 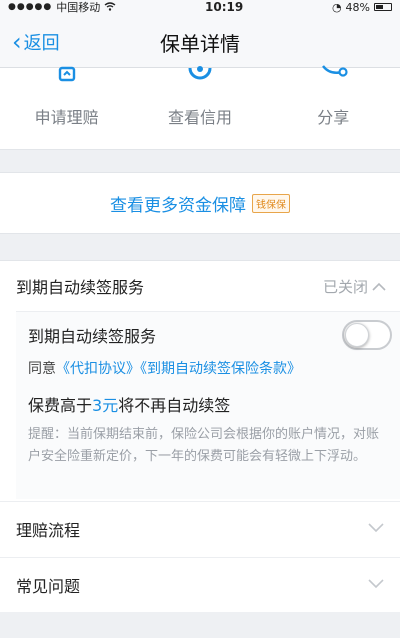 What do you see at coordinates (174, 405) in the screenshot?
I see `fee-suffix: 将不再自动续签` at bounding box center [174, 405].